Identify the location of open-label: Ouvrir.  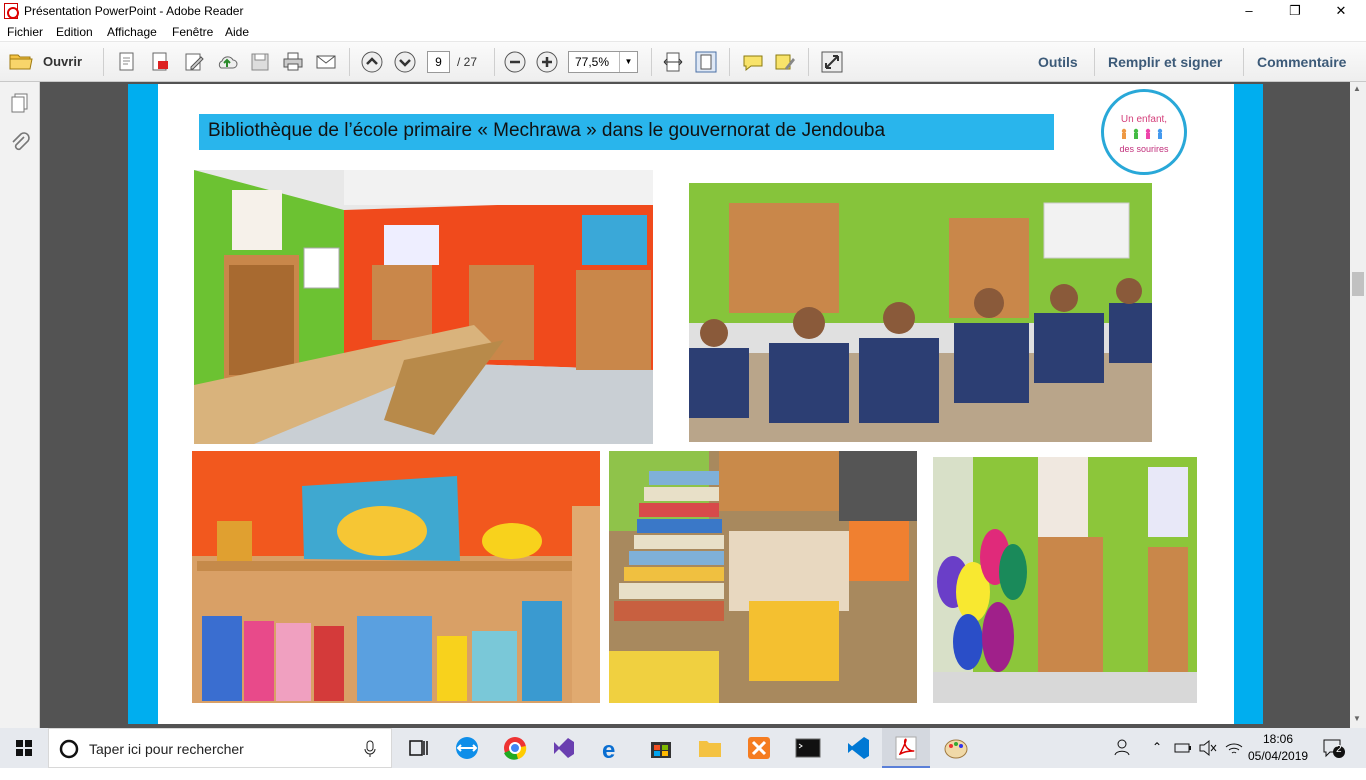
(63, 61).